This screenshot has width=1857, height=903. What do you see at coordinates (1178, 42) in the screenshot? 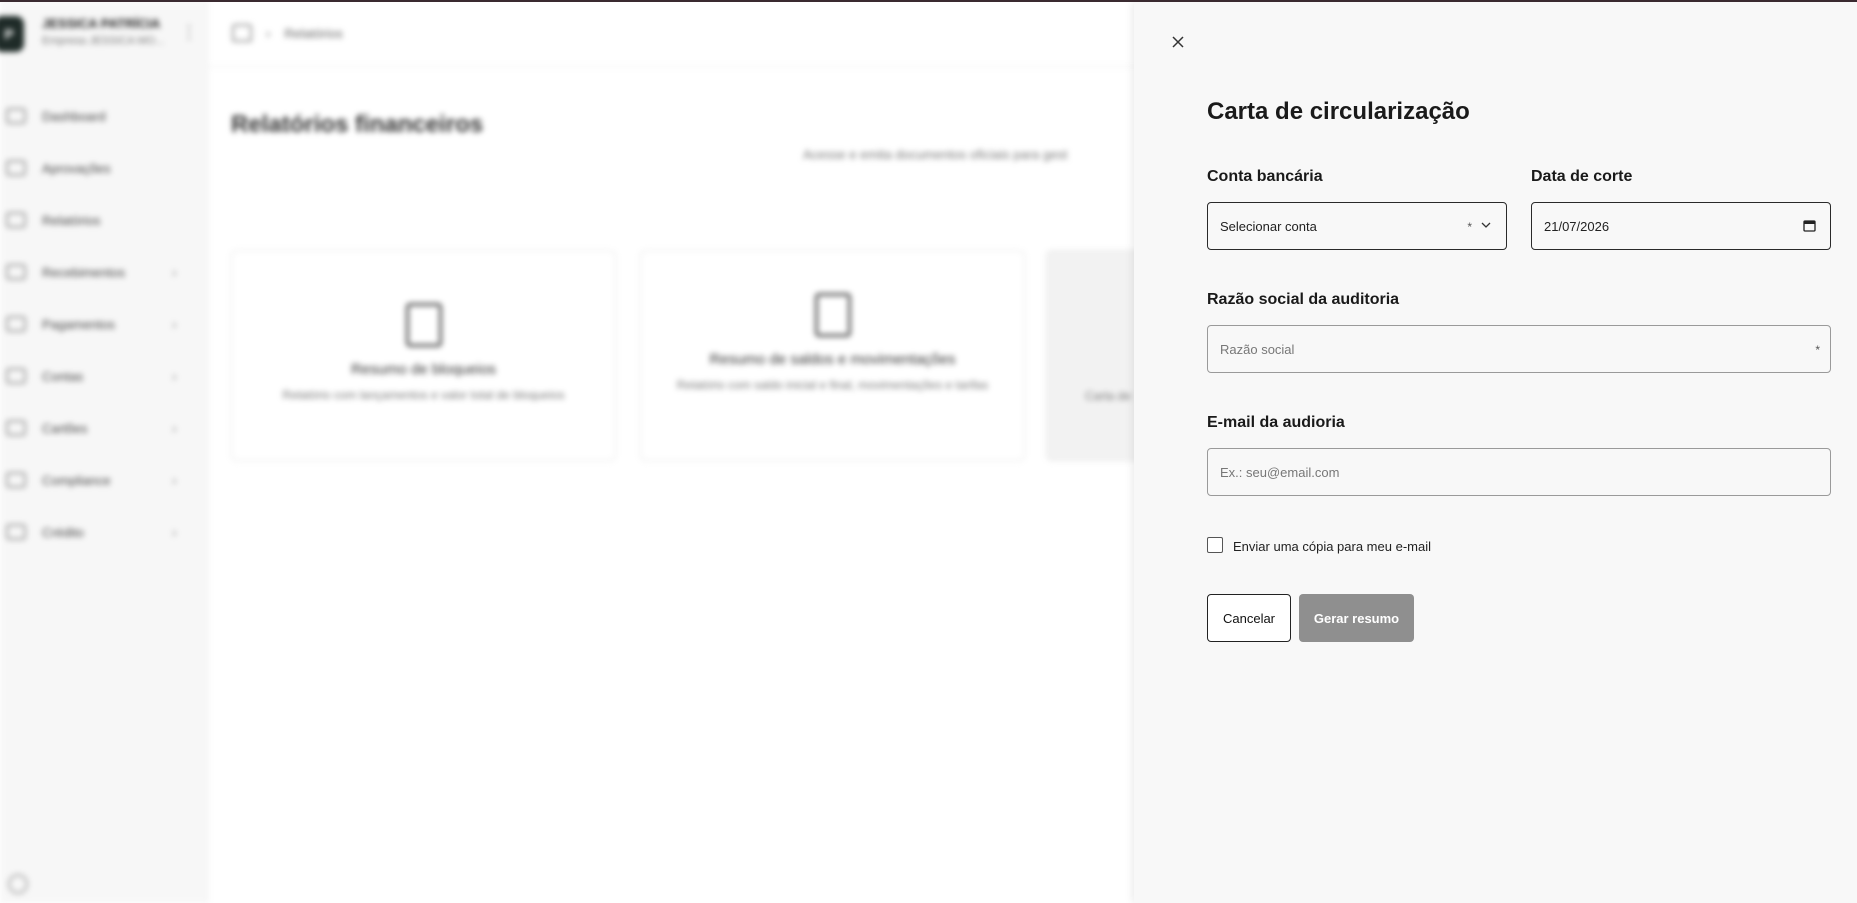
I see `close-icon` at bounding box center [1178, 42].